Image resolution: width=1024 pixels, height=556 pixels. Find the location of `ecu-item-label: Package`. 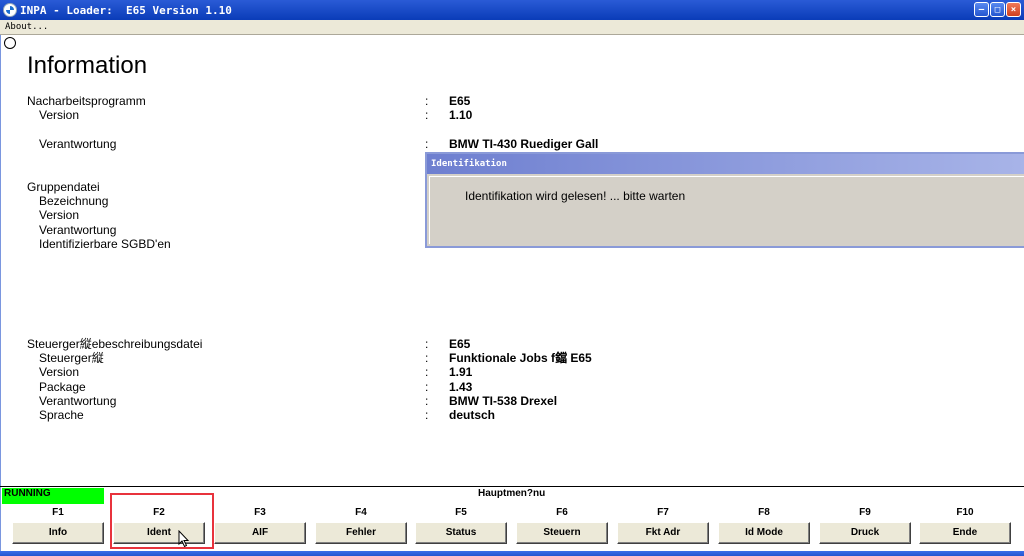

ecu-item-label: Package is located at coordinates (62, 387).